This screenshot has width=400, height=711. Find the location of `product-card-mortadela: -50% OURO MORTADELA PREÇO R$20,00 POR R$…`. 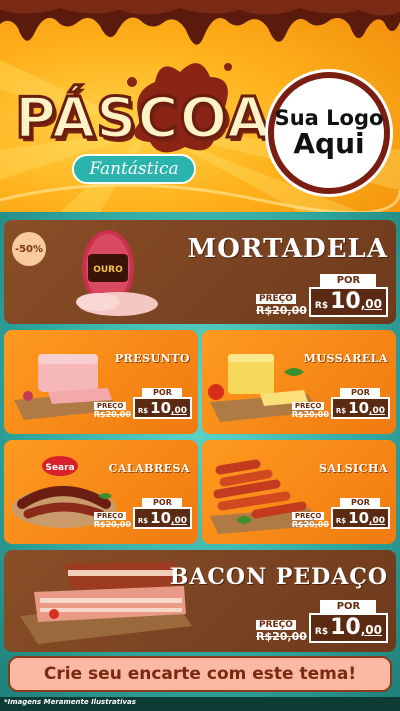

product-card-mortadela: -50% OURO MORTADELA PREÇO R$20,00 POR R$… is located at coordinates (200, 272).